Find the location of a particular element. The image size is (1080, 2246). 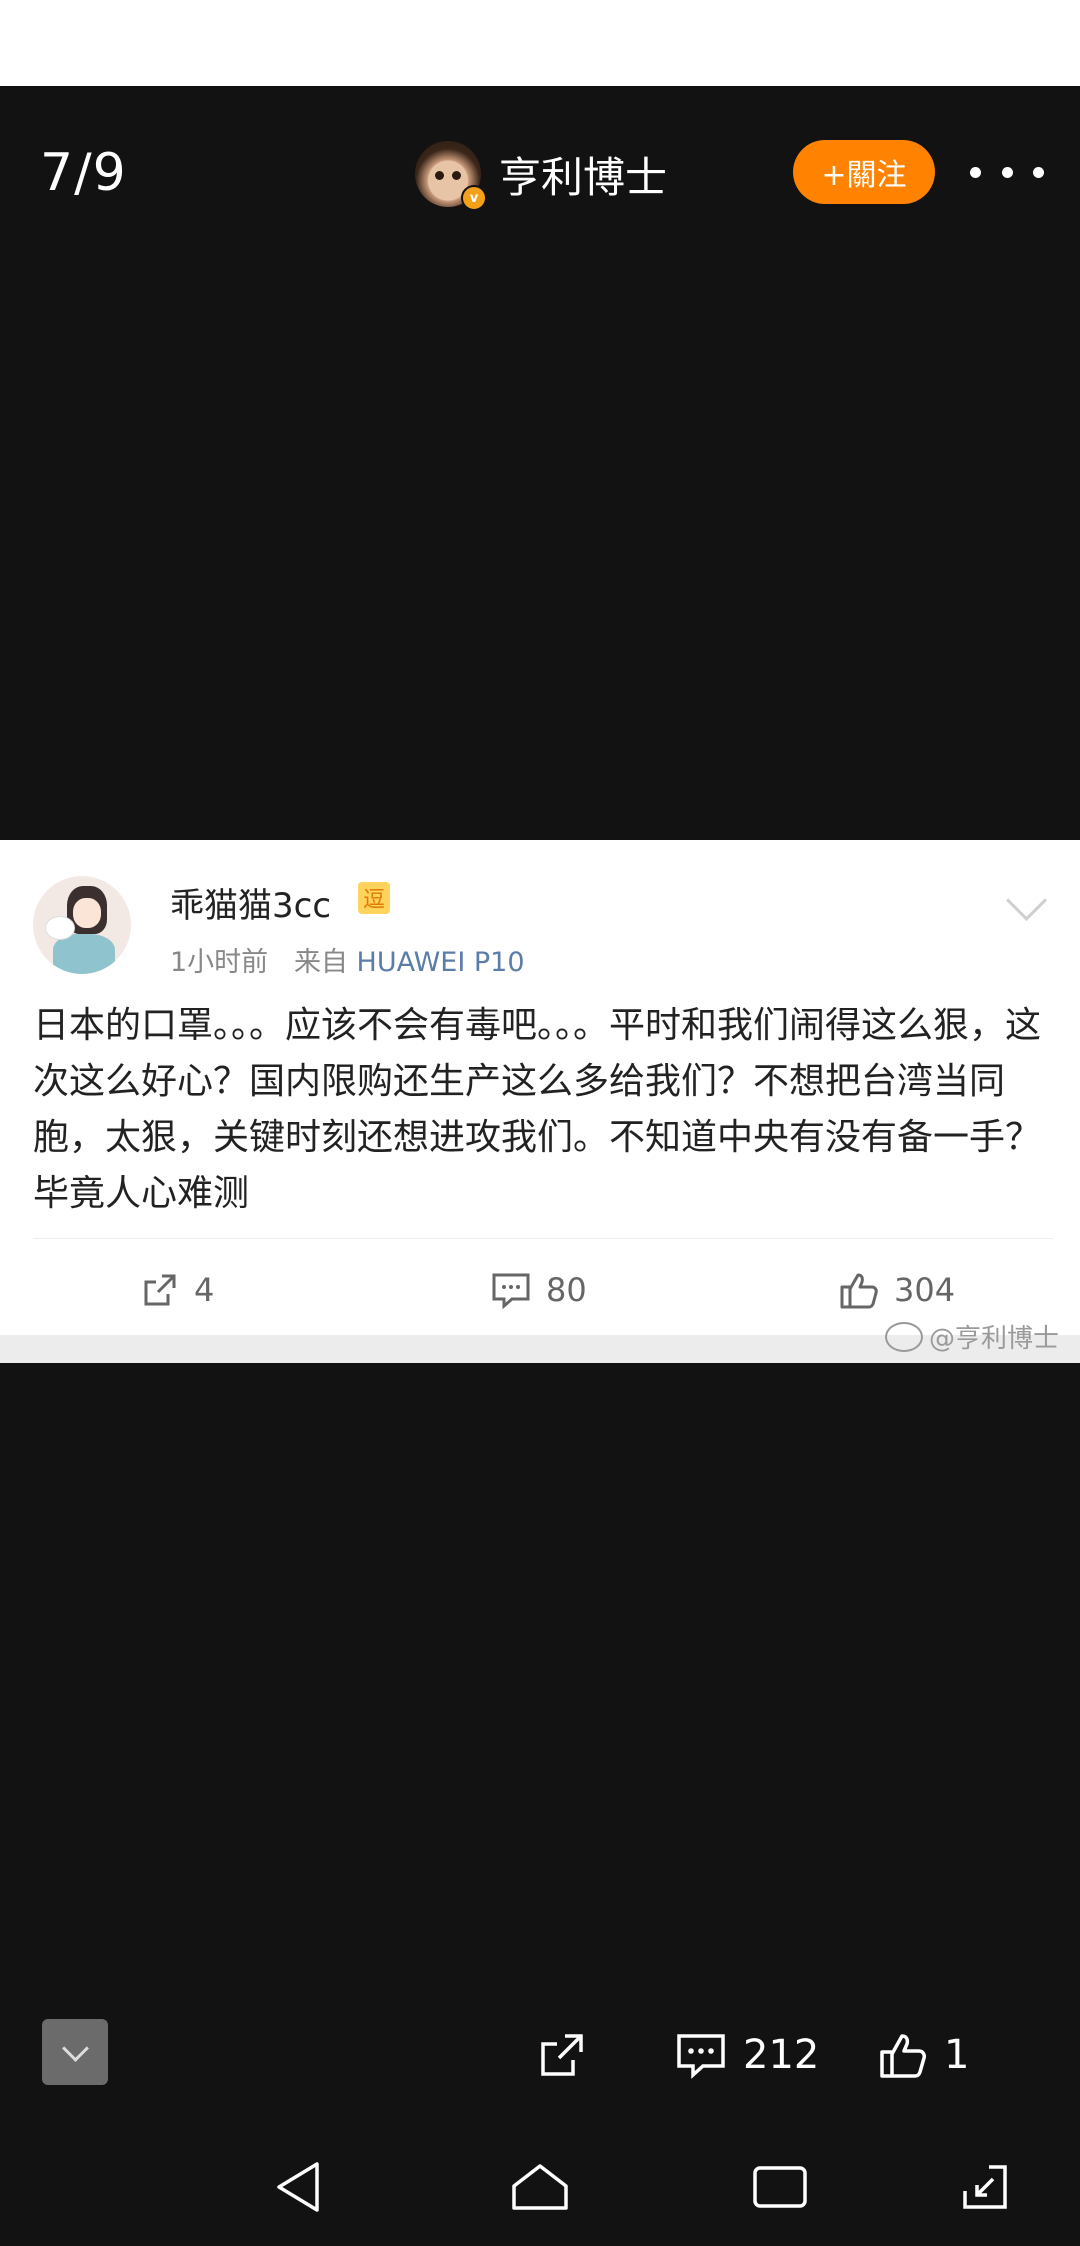

expand-icon is located at coordinates (985, 2187).